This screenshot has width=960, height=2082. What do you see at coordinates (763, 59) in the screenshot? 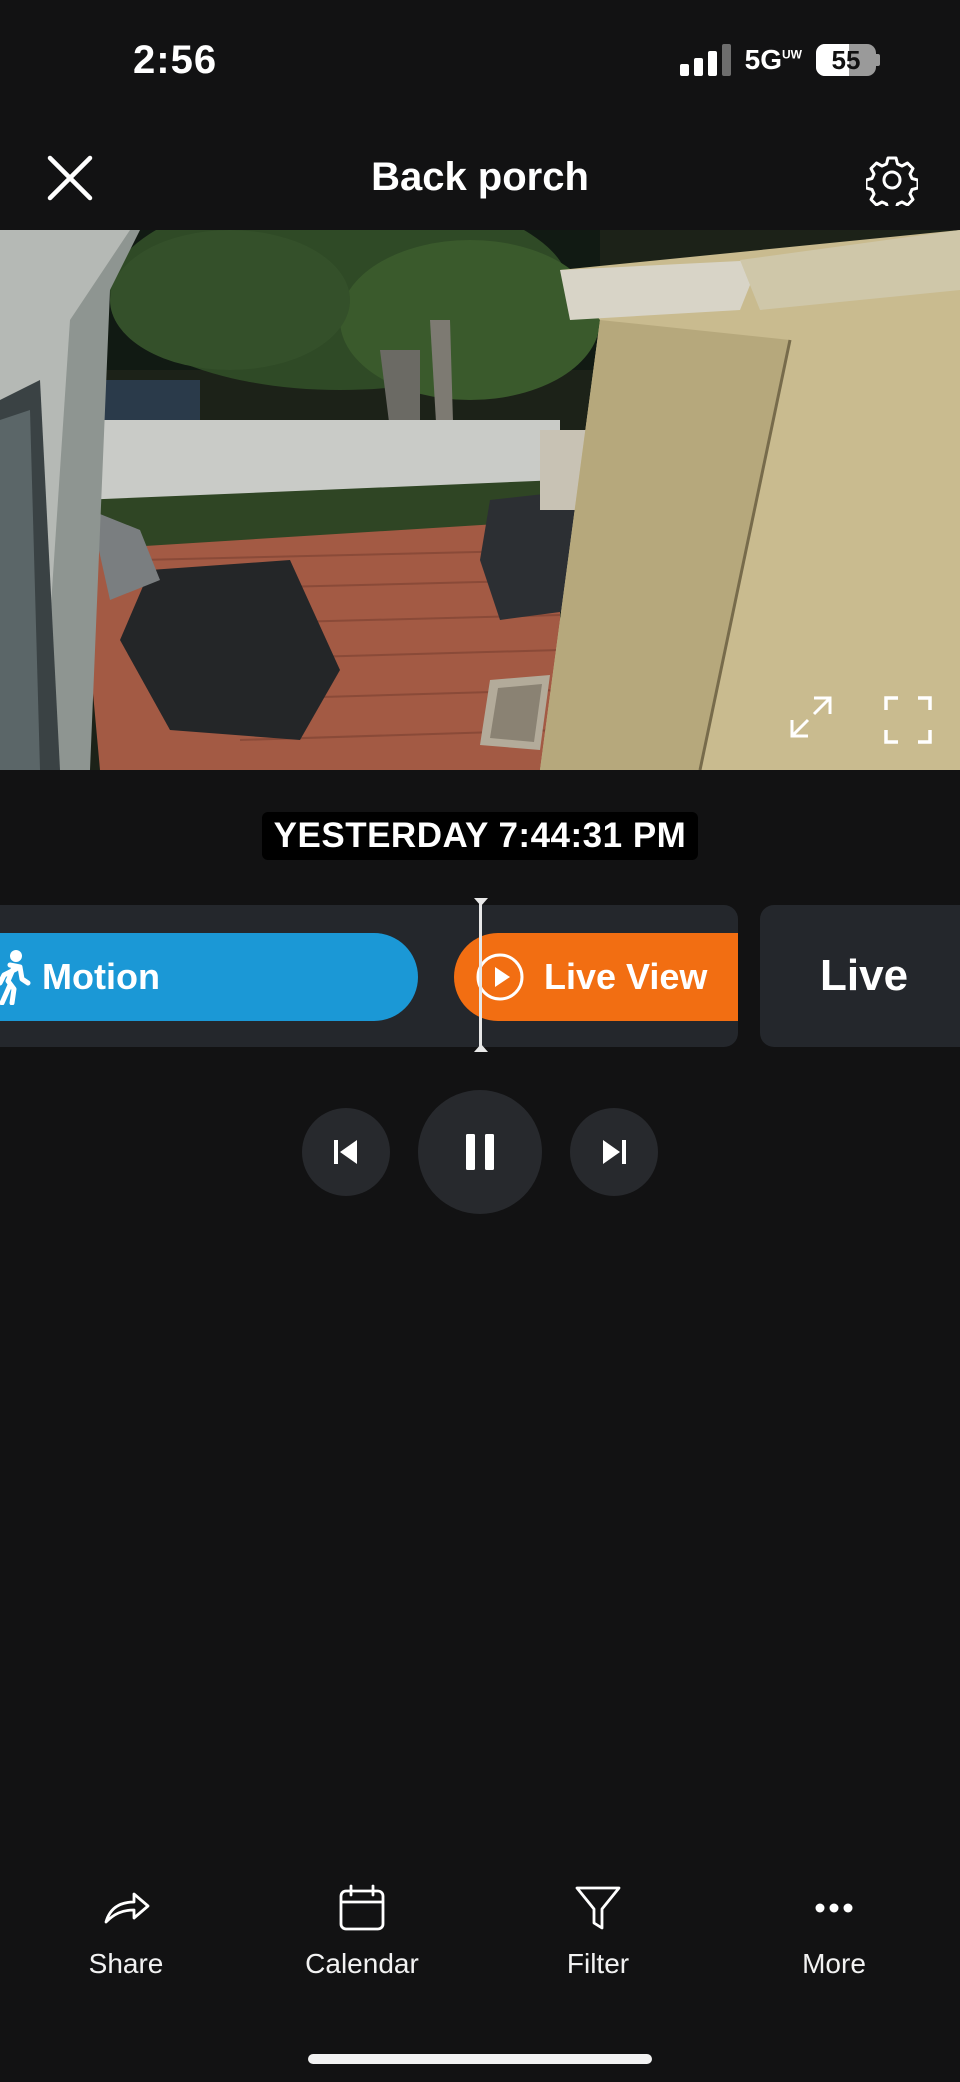
I see `network-label: 5G` at bounding box center [763, 59].